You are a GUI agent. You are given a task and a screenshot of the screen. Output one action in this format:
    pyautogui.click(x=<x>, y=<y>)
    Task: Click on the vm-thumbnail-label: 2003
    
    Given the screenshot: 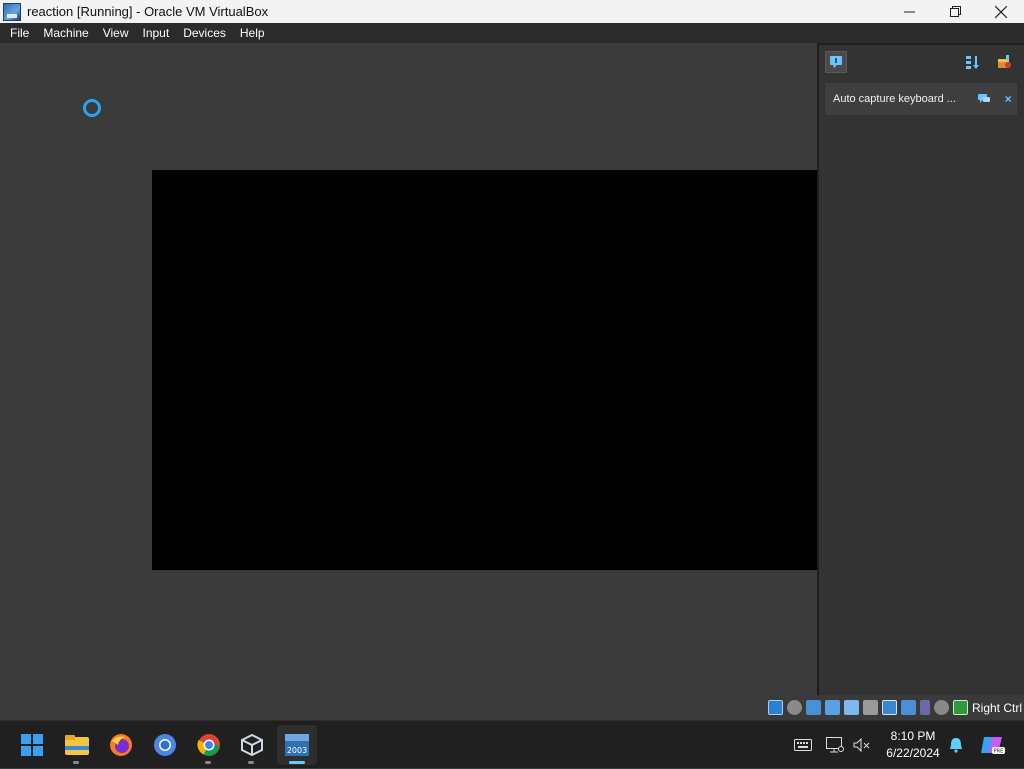 What is the action you would take?
    pyautogui.click(x=297, y=750)
    